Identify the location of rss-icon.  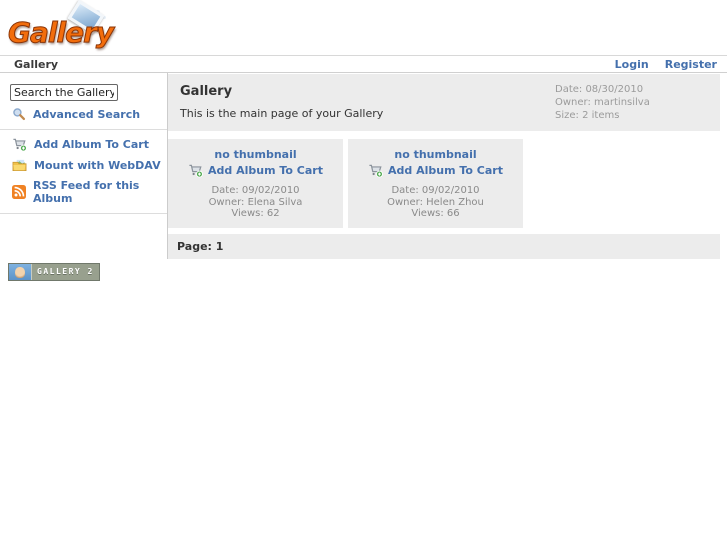
(19, 192).